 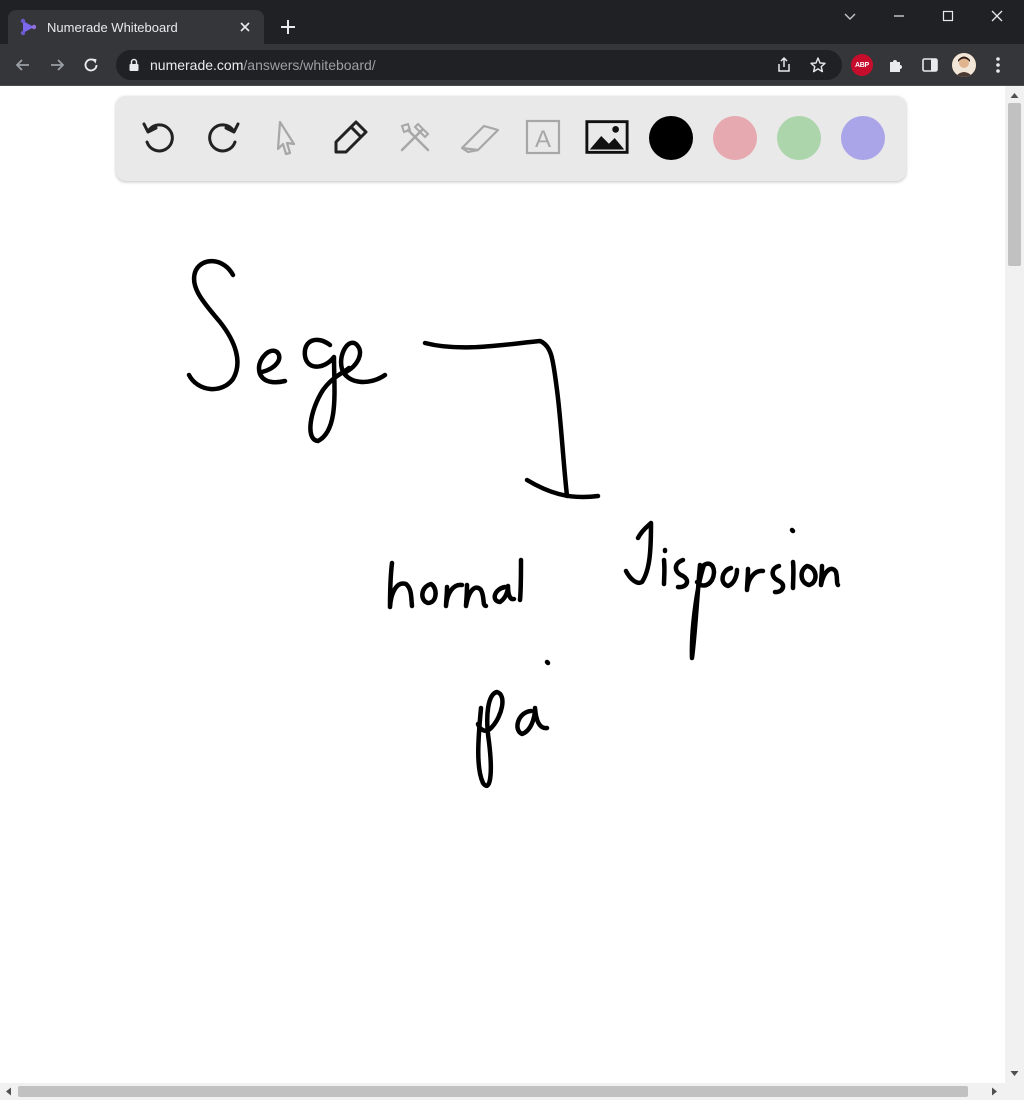 I want to click on horizontal-scrollbar, so click(x=512, y=1091).